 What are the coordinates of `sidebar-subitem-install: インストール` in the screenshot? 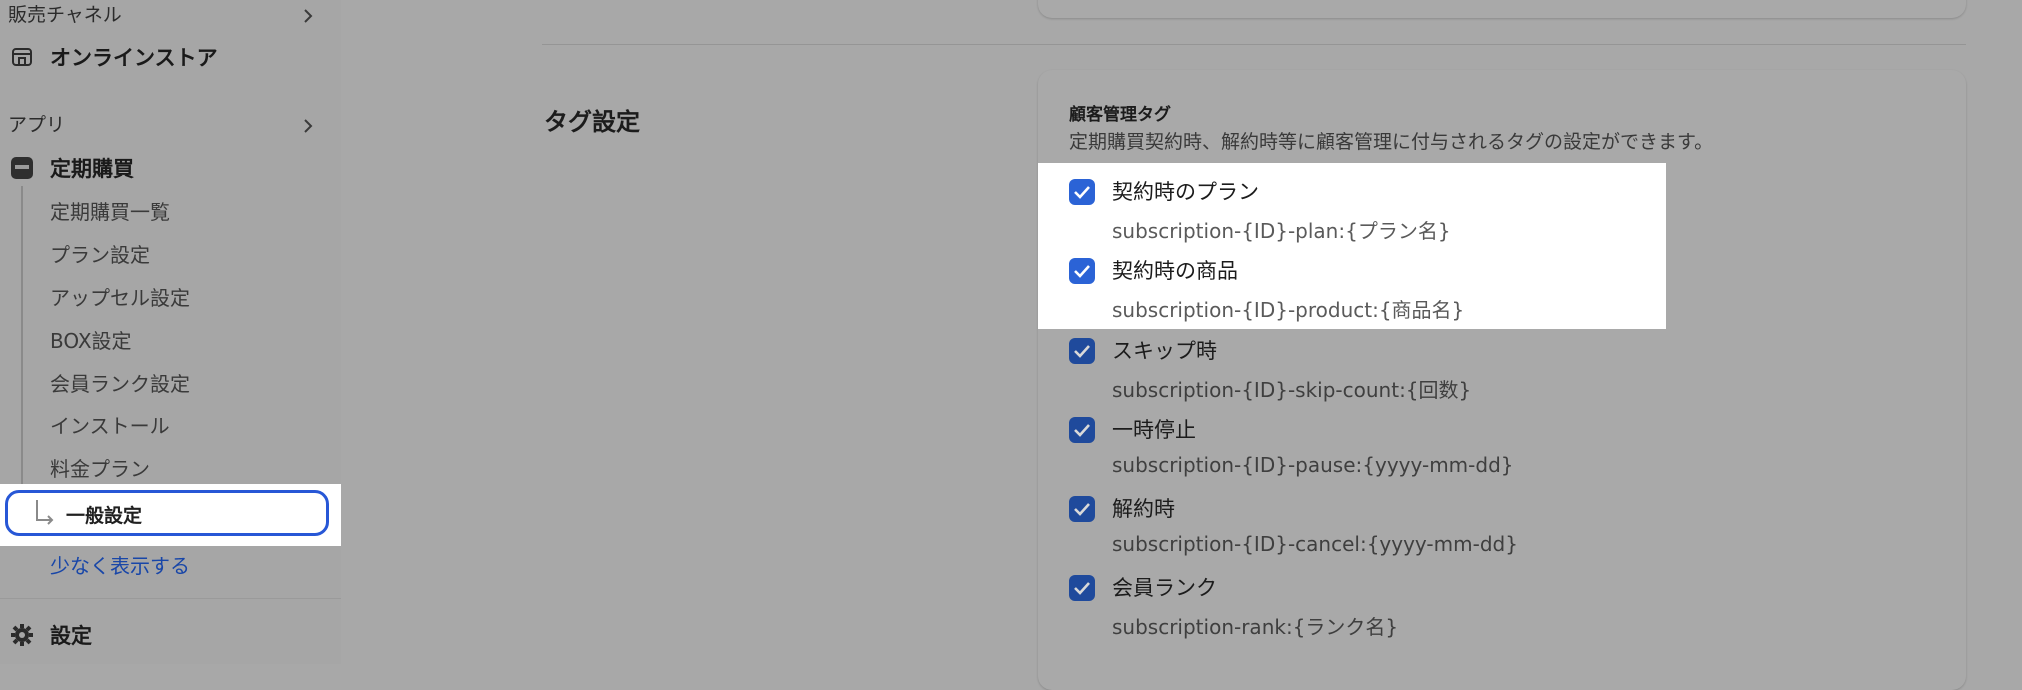 It's located at (110, 424).